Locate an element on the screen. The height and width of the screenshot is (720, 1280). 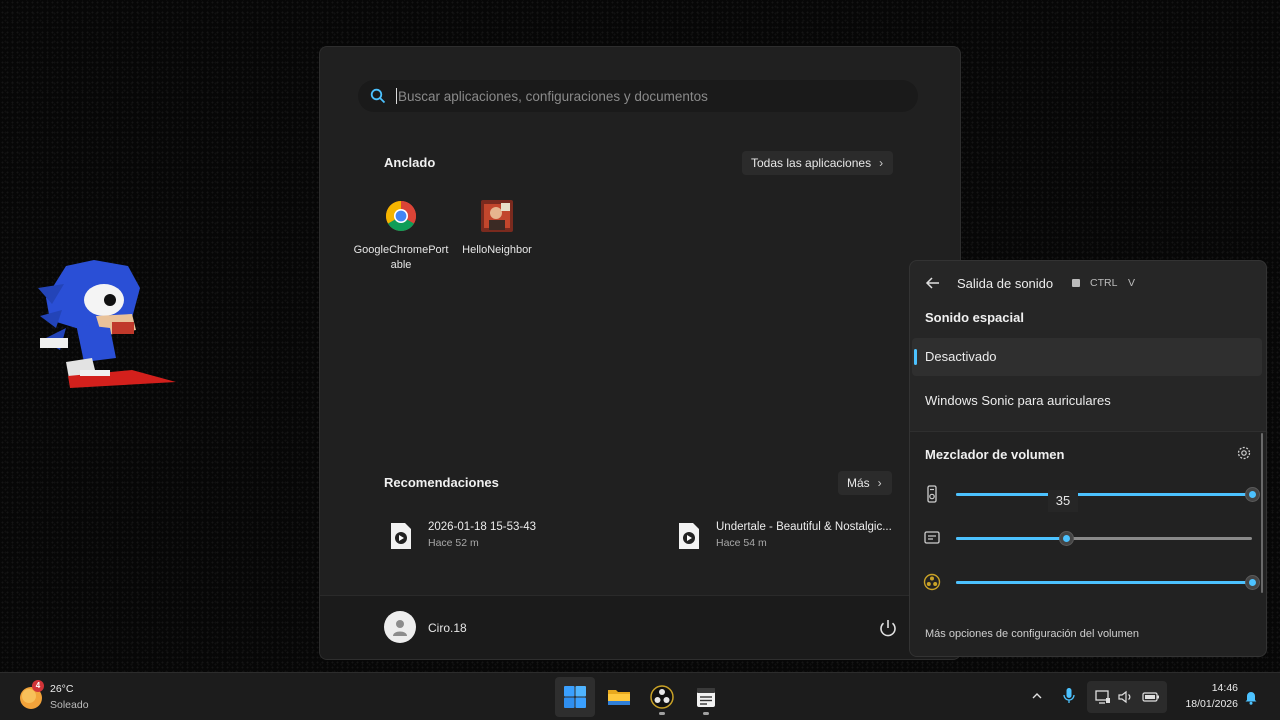
volume-slider: 35 is located at coordinates (1108, 499).